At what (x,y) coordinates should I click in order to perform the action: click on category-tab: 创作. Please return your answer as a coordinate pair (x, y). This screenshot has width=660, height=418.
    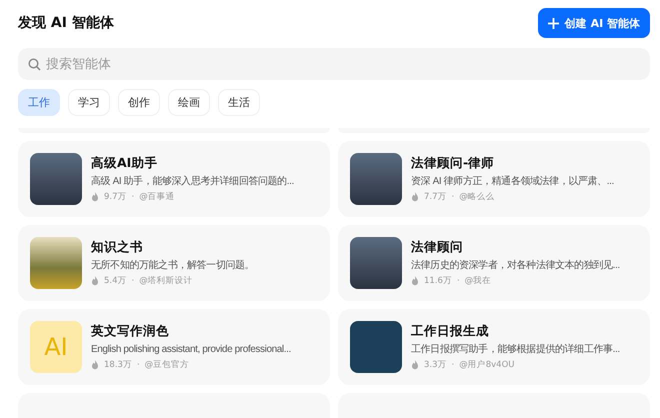
    Looking at the image, I should click on (139, 102).